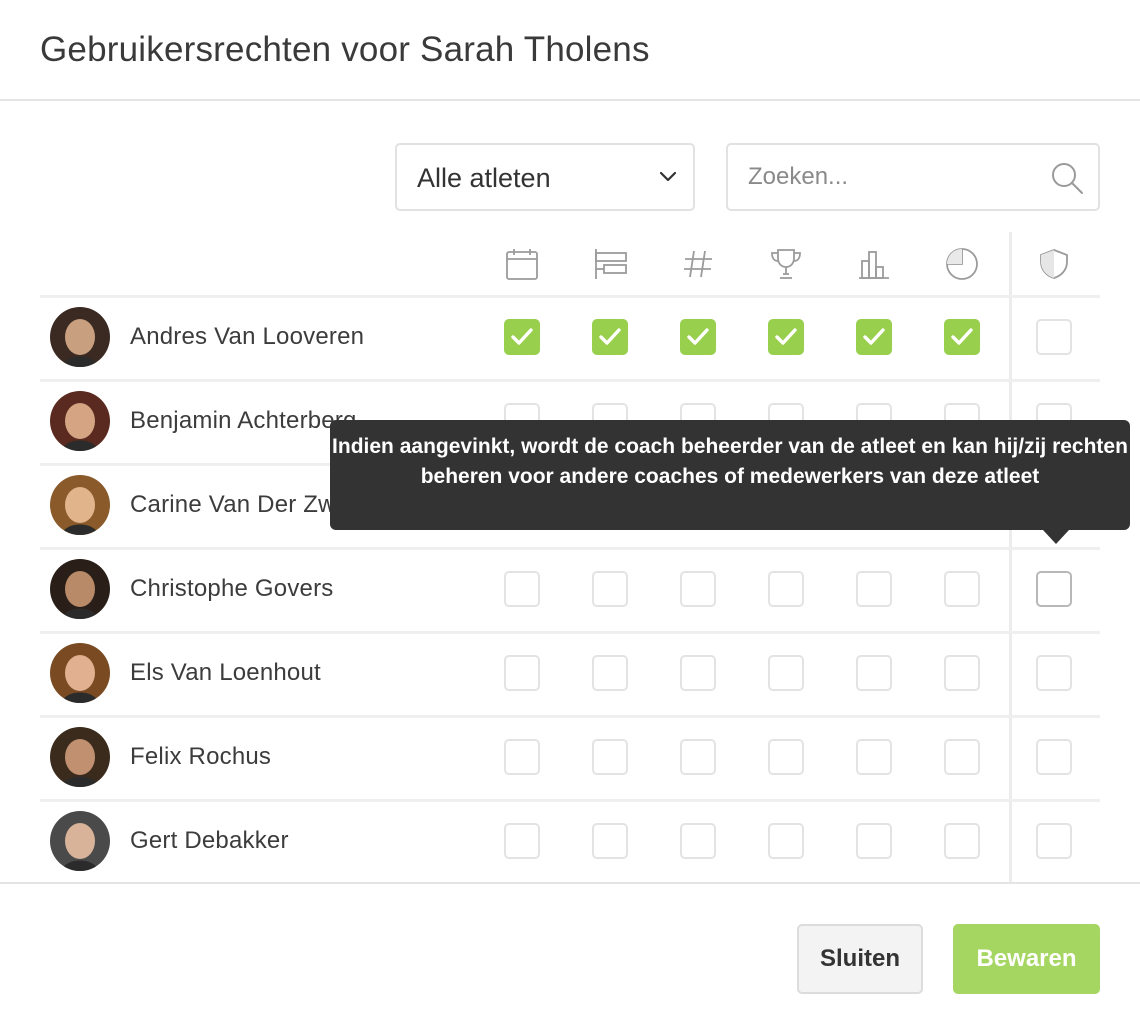  What do you see at coordinates (232, 588) in the screenshot?
I see `athlete-name: Christophe Govers` at bounding box center [232, 588].